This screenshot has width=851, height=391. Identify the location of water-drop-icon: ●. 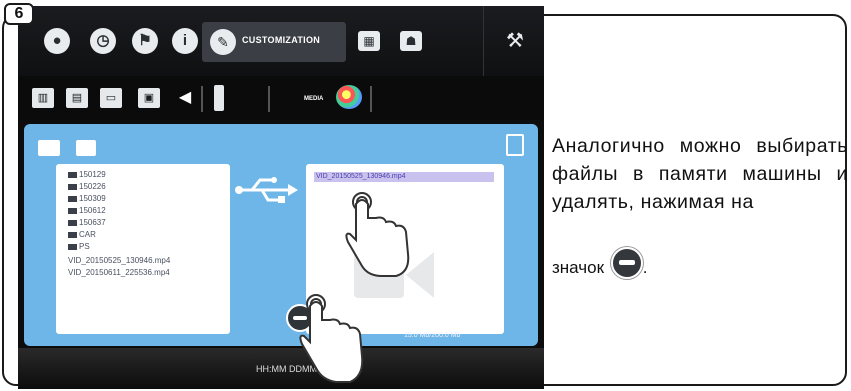
(57, 41).